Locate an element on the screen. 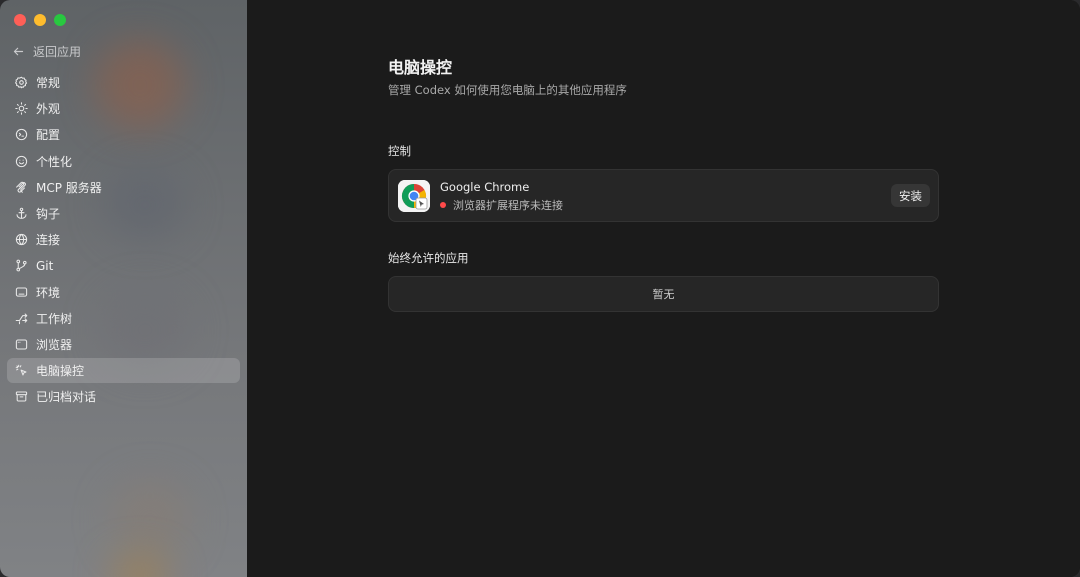 Image resolution: width=1080 pixels, height=577 pixels. smile-icon is located at coordinates (21, 161).